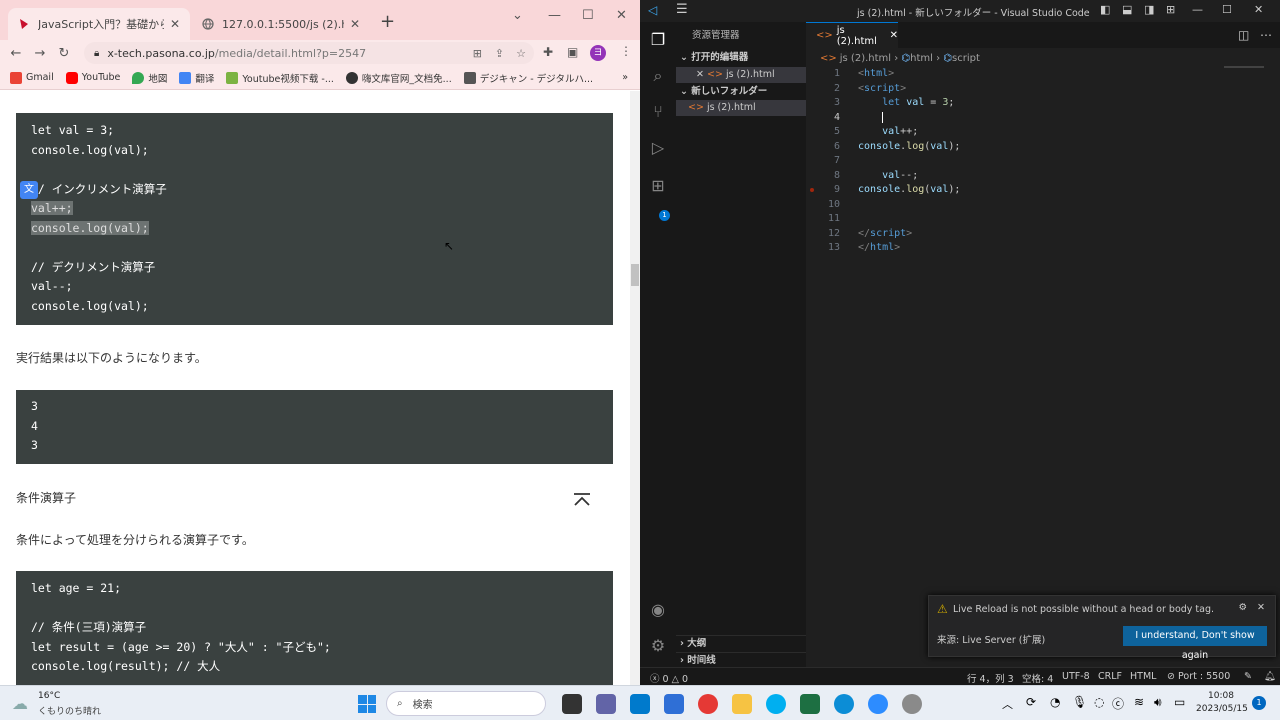 Image resolution: width=1280 pixels, height=720 pixels. Describe the element at coordinates (1244, 76) in the screenshot. I see `minimap` at that location.